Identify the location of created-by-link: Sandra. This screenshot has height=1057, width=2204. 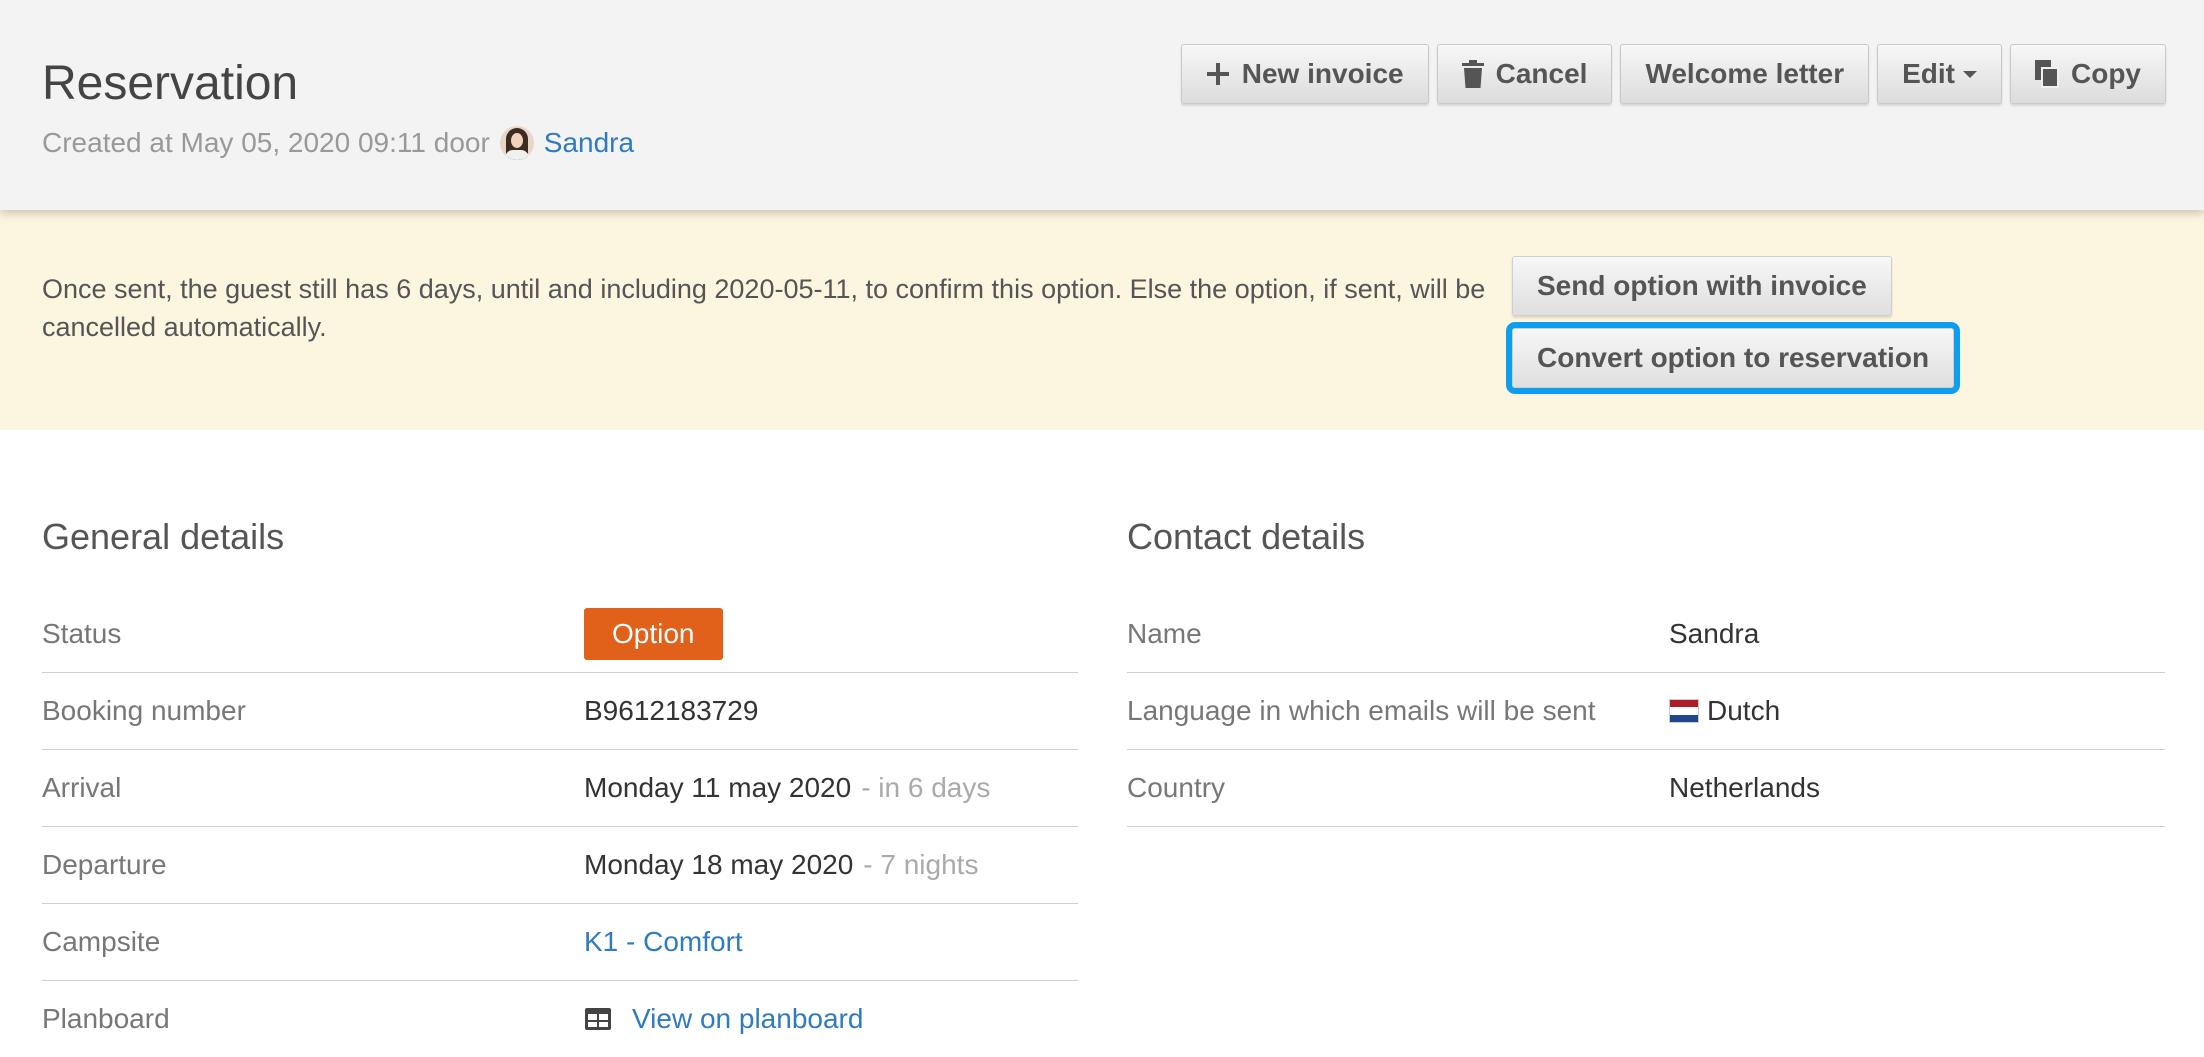
(589, 143).